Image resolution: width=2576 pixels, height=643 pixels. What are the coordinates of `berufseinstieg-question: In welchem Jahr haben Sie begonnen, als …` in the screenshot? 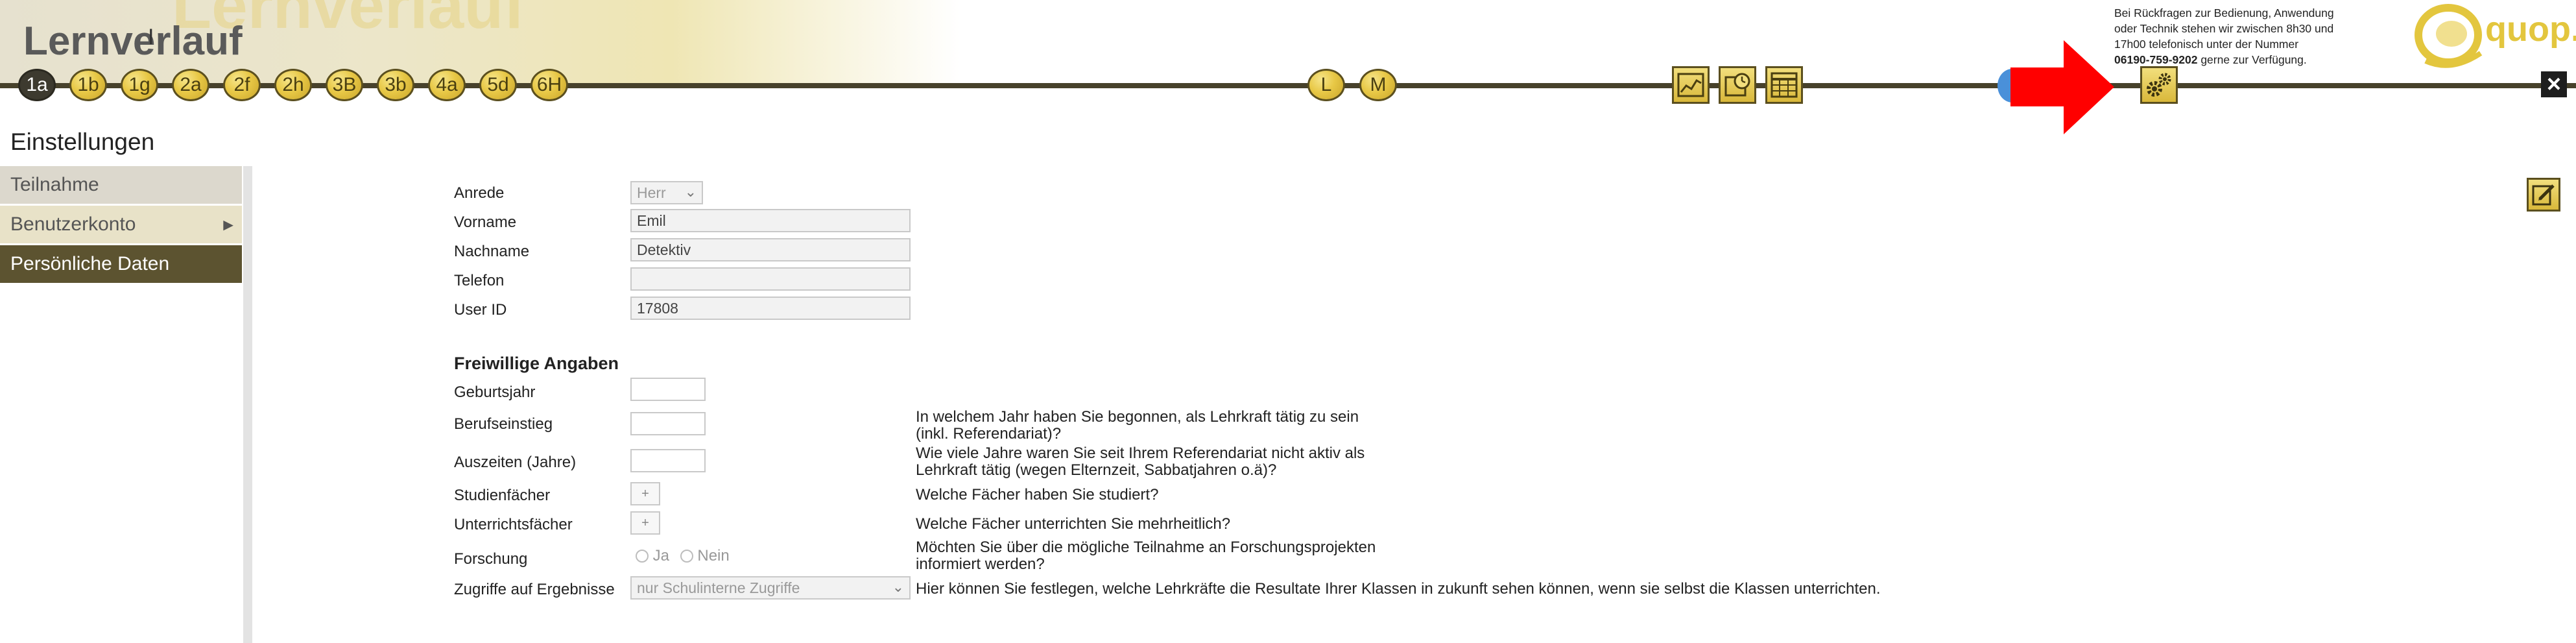 It's located at (1137, 426).